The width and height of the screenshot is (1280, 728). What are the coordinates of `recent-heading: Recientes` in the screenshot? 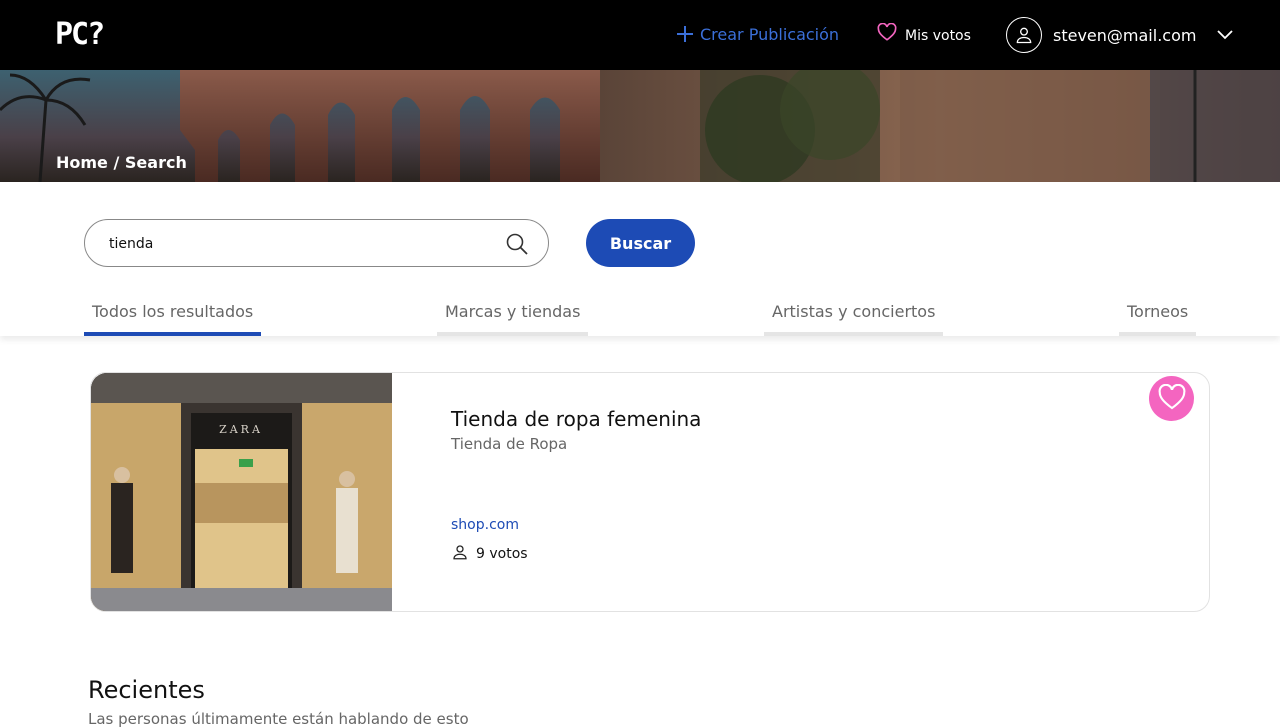 It's located at (146, 690).